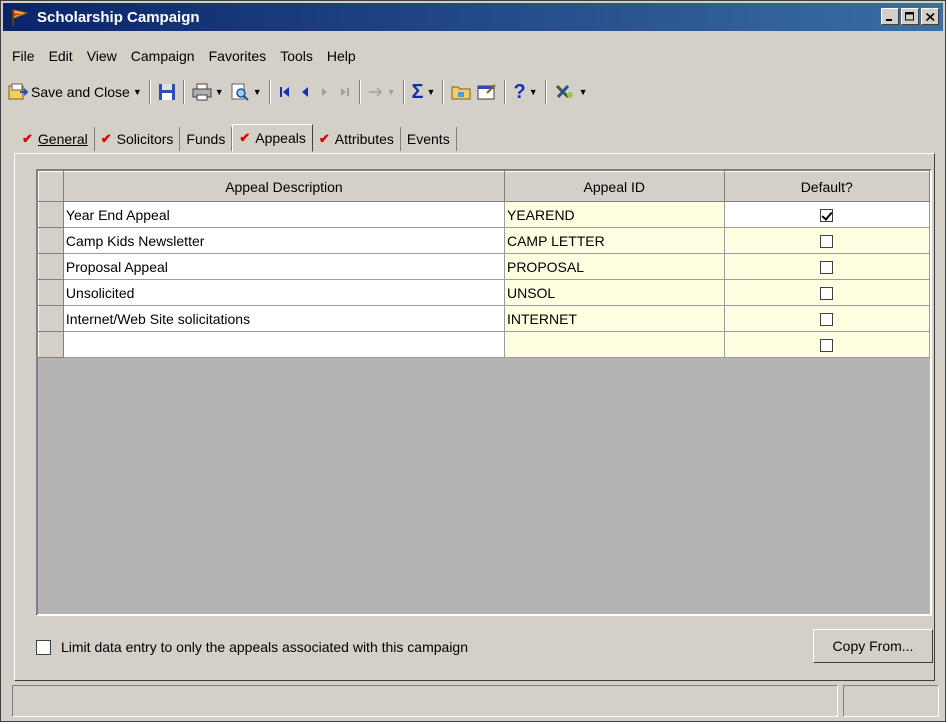  I want to click on save-and-close-button: Save and Close ▼, so click(75, 92).